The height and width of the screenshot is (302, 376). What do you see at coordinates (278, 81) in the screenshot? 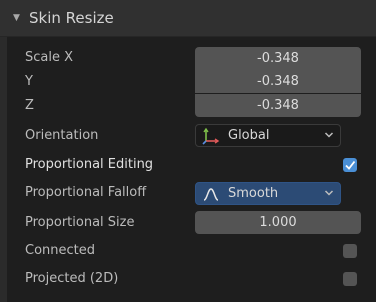
I see `scale-y-field: -0.348` at bounding box center [278, 81].